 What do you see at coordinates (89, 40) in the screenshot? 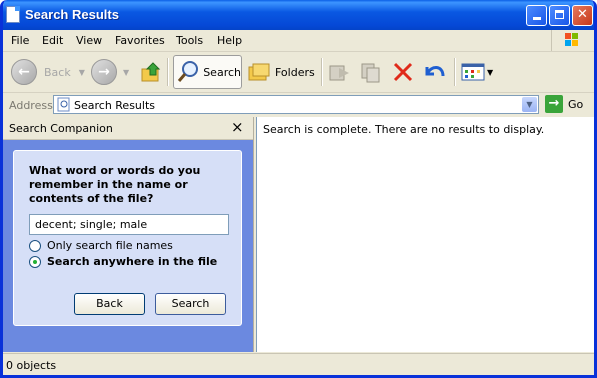
I see `menu-view: View` at bounding box center [89, 40].